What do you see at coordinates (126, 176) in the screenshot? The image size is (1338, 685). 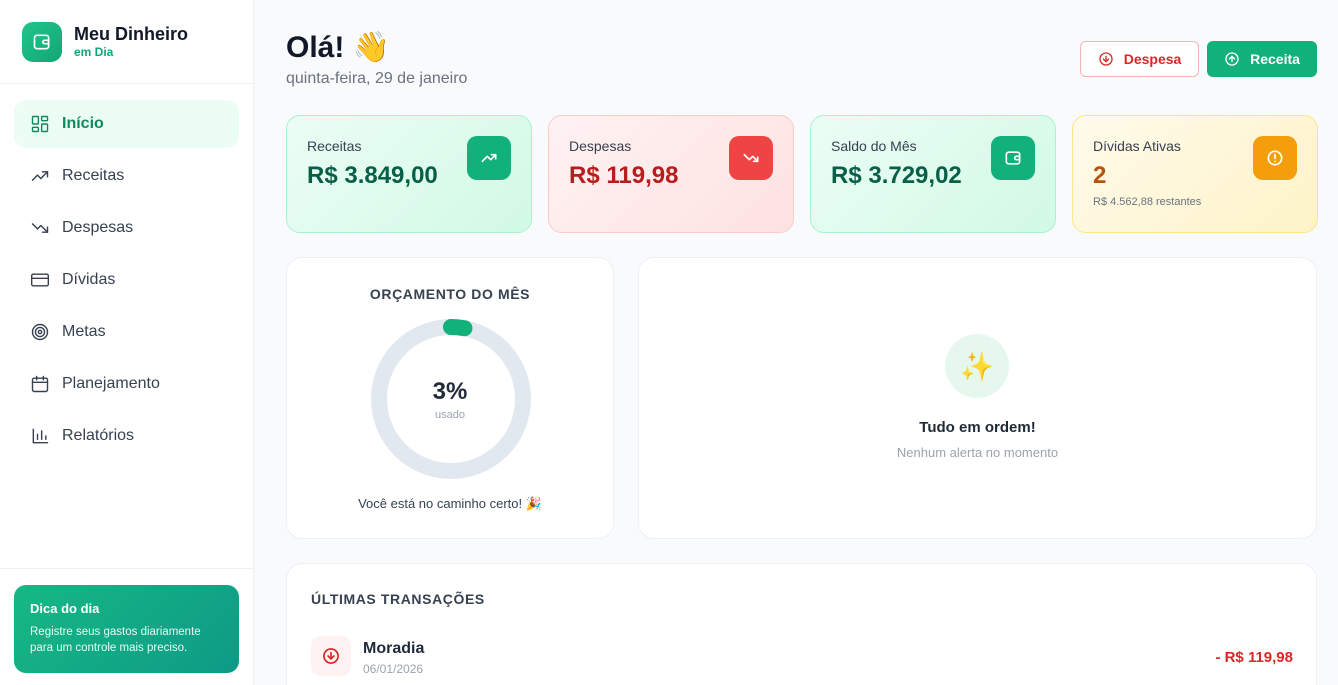 I see `sidebar-item-receitas: Receitas` at bounding box center [126, 176].